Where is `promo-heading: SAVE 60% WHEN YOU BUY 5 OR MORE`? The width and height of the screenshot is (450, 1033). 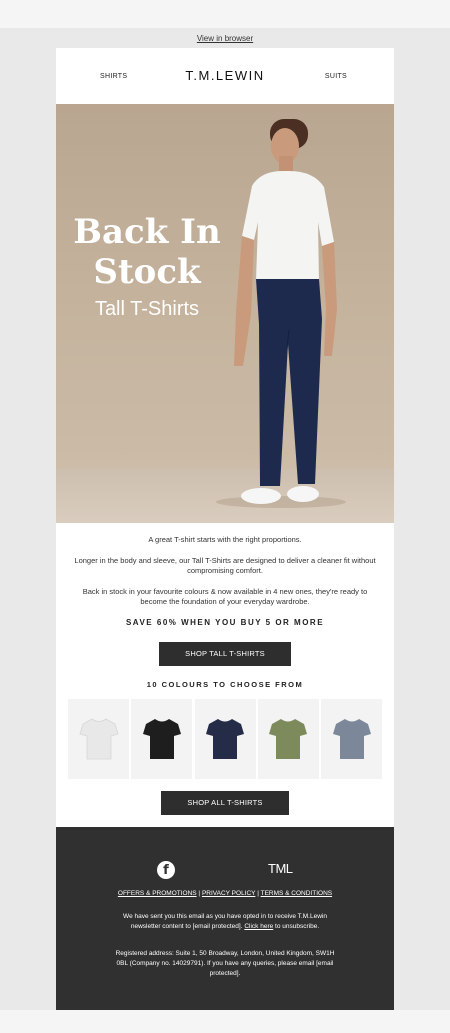 promo-heading: SAVE 60% WHEN YOU BUY 5 OR MORE is located at coordinates (225, 622).